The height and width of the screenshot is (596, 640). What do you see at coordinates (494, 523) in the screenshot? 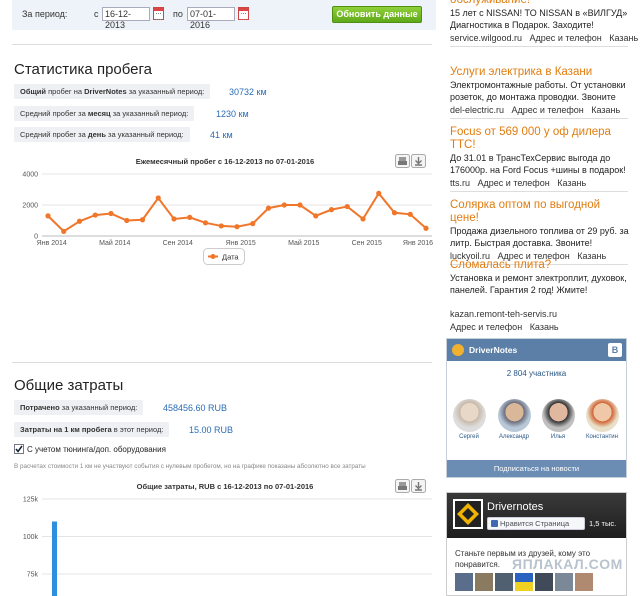
I see `fb-logo-icon` at bounding box center [494, 523].